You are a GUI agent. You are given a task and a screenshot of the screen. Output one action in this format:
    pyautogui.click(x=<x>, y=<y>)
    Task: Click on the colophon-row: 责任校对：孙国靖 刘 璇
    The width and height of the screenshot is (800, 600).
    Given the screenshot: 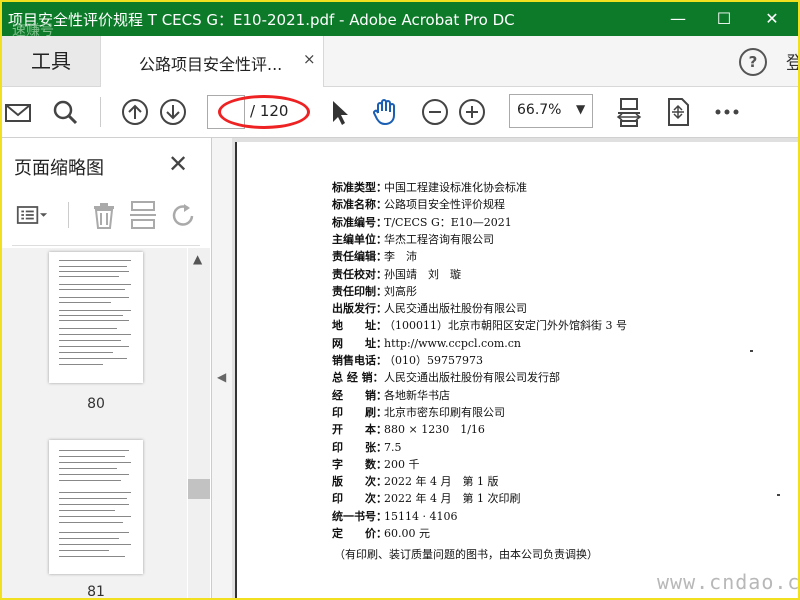 What is the action you would take?
    pyautogui.click(x=396, y=274)
    